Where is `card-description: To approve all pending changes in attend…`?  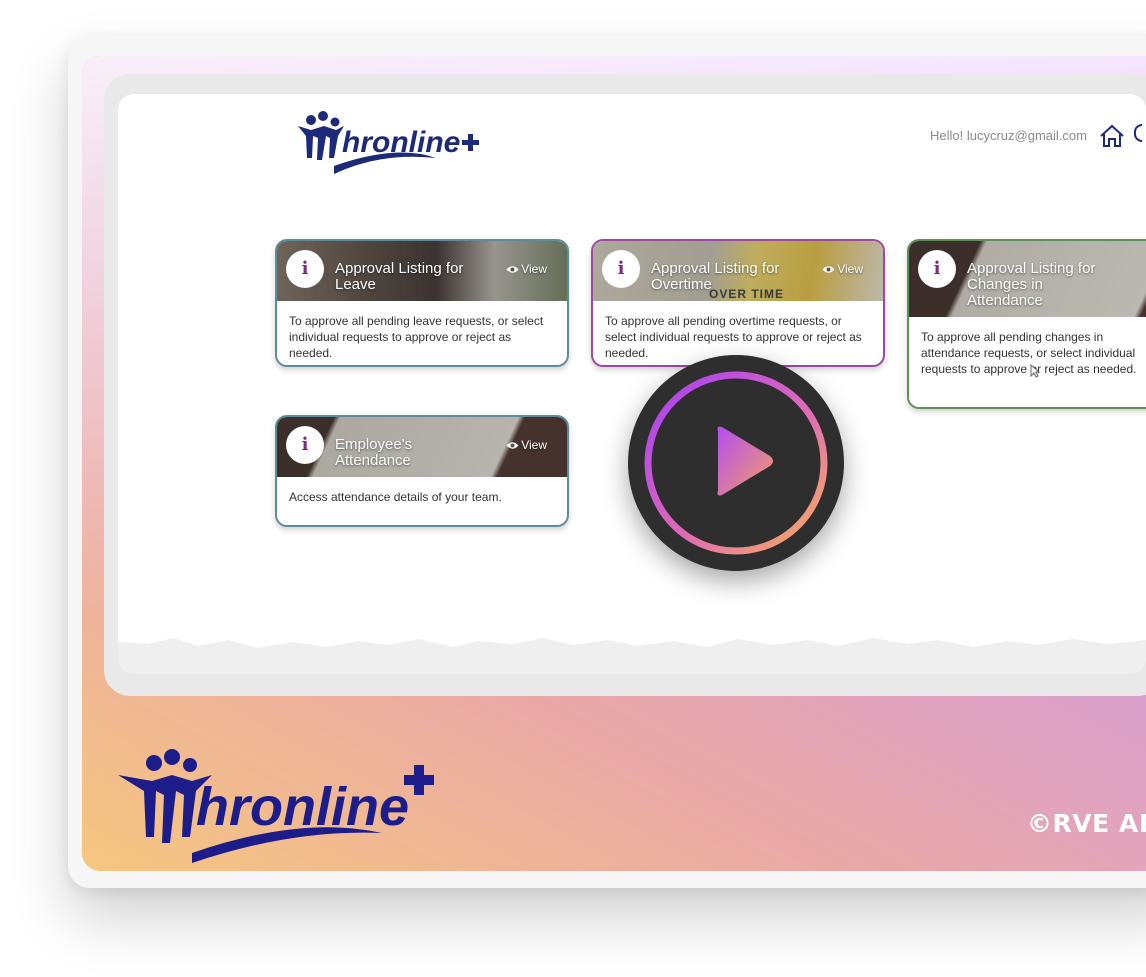 card-description: To approve all pending changes in attend… is located at coordinates (1029, 353).